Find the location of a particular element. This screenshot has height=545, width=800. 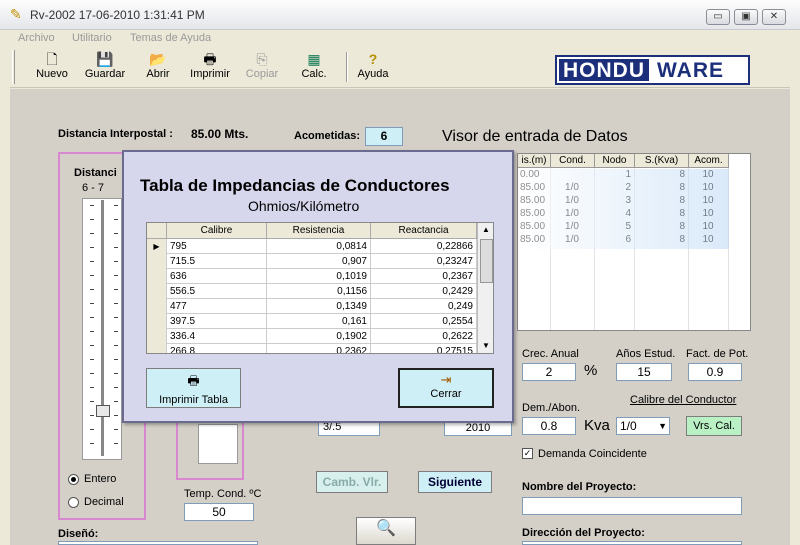

diseno-field is located at coordinates (158, 543).